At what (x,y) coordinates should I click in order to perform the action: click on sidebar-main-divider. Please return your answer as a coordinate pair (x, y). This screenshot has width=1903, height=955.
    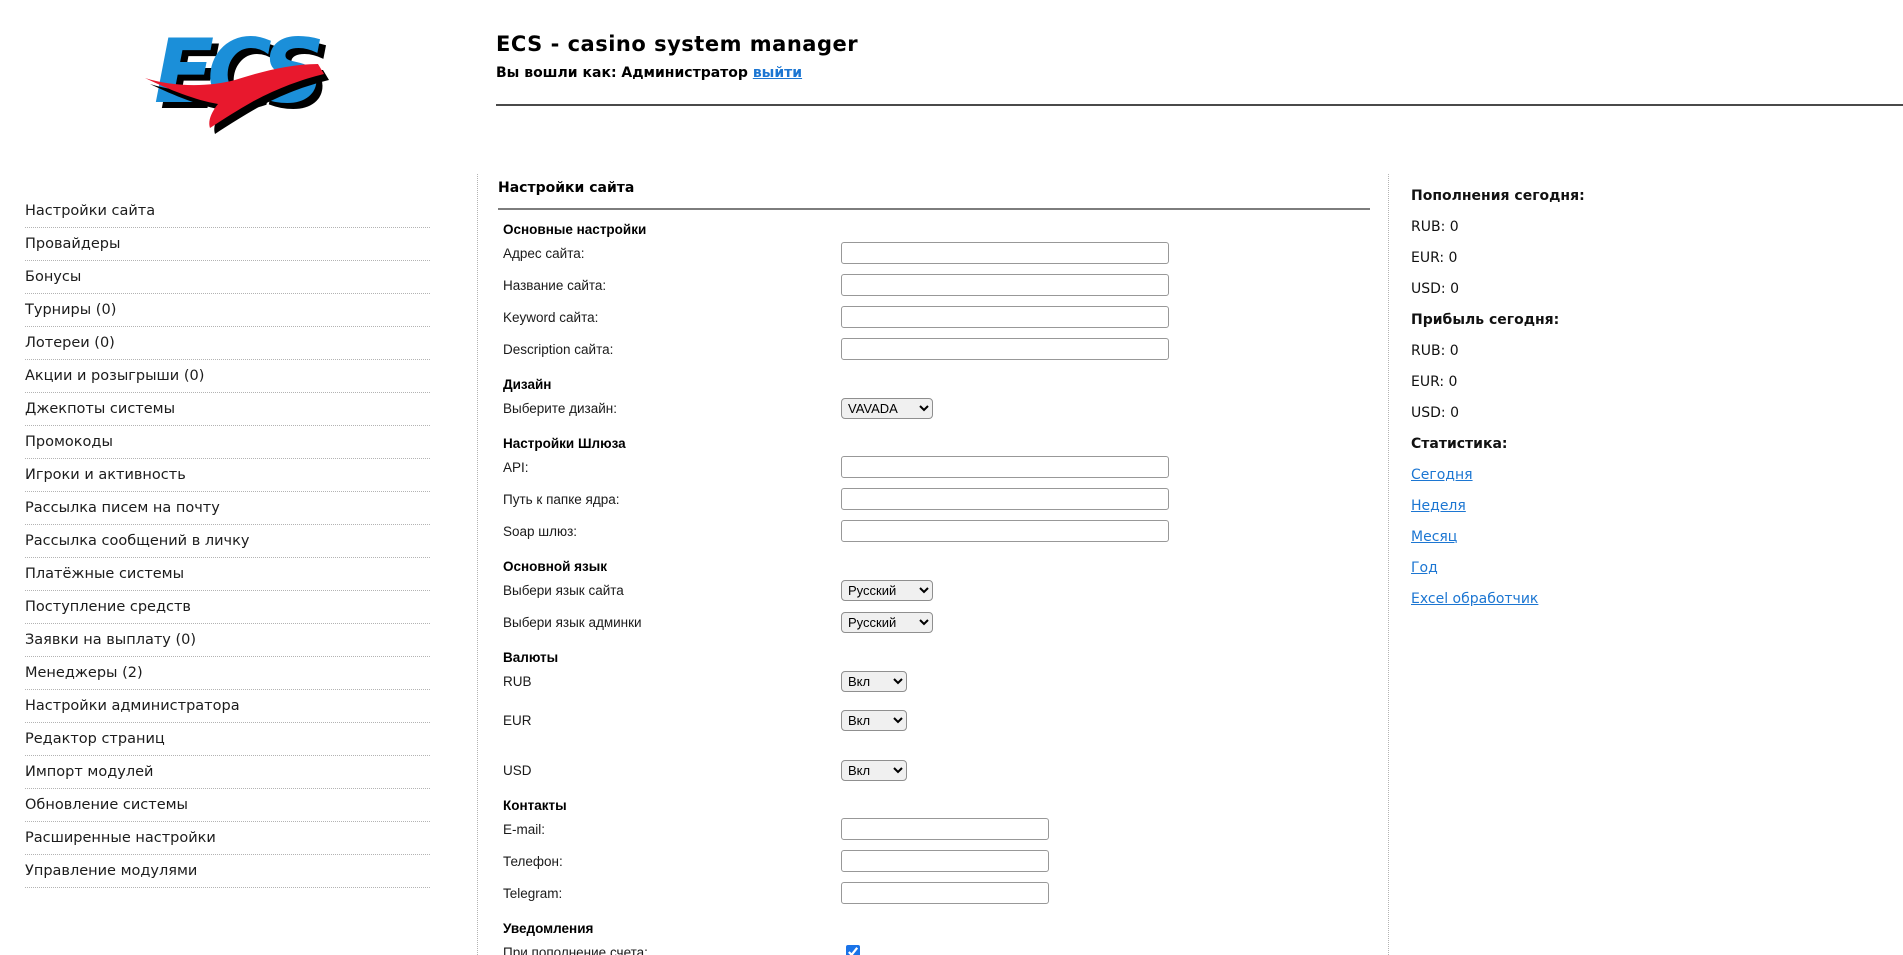
    Looking at the image, I should click on (477, 564).